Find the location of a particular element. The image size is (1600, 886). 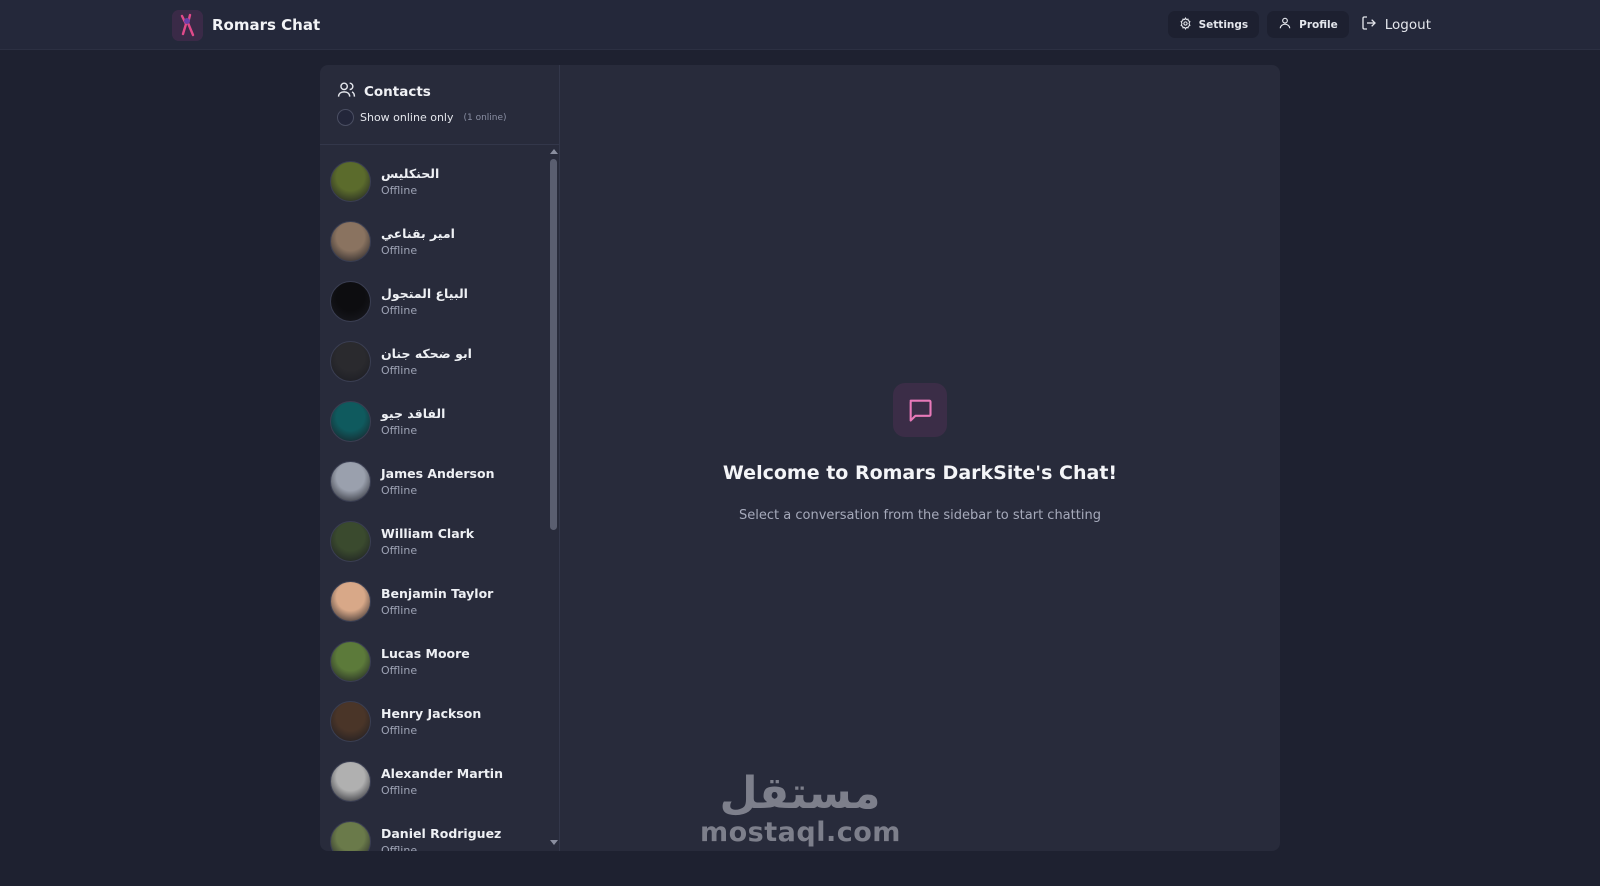

contact-item: James Anderson Offline is located at coordinates (436, 481).